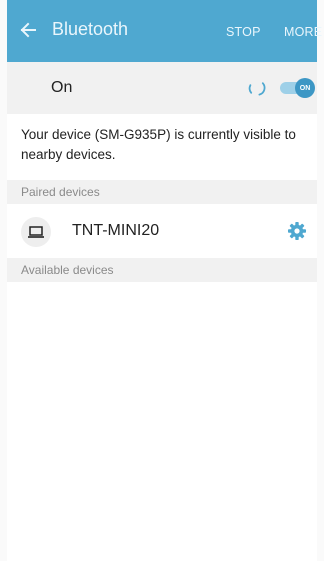 This screenshot has height=561, width=324. Describe the element at coordinates (164, 31) in the screenshot. I see `app-bar: Bluetooth STOP MORE` at that location.